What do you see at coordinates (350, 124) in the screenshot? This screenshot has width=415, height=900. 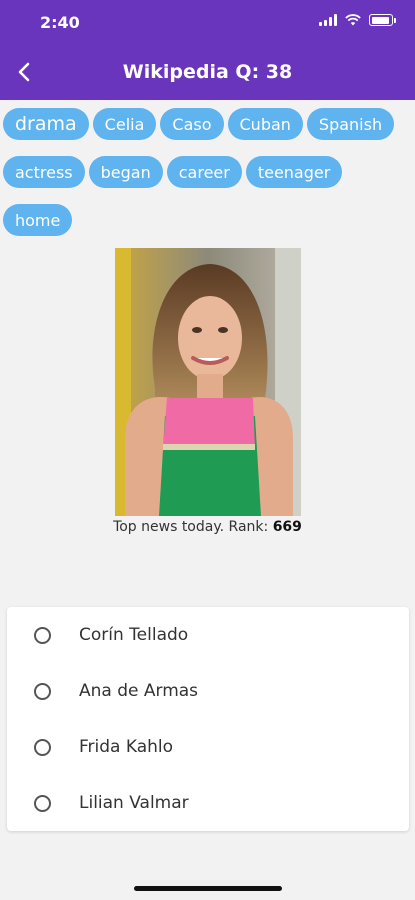 I see `chip-spanish: Spanish` at bounding box center [350, 124].